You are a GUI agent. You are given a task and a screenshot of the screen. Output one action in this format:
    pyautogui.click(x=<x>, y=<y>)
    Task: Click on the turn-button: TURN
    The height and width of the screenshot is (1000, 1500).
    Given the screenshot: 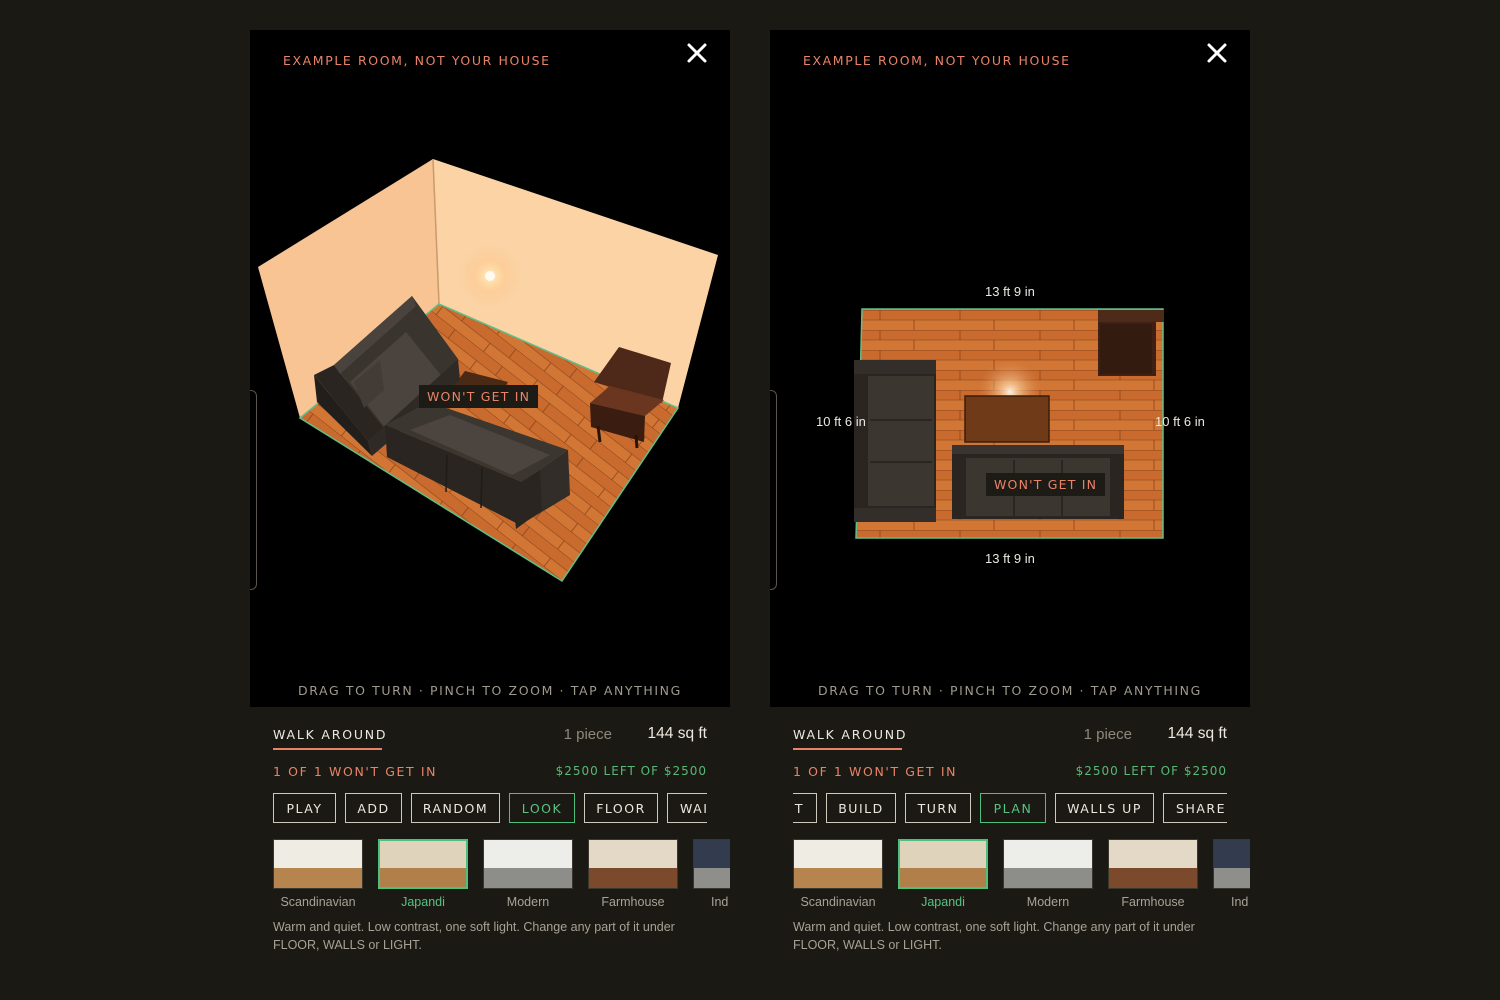 What is the action you would take?
    pyautogui.click(x=938, y=808)
    